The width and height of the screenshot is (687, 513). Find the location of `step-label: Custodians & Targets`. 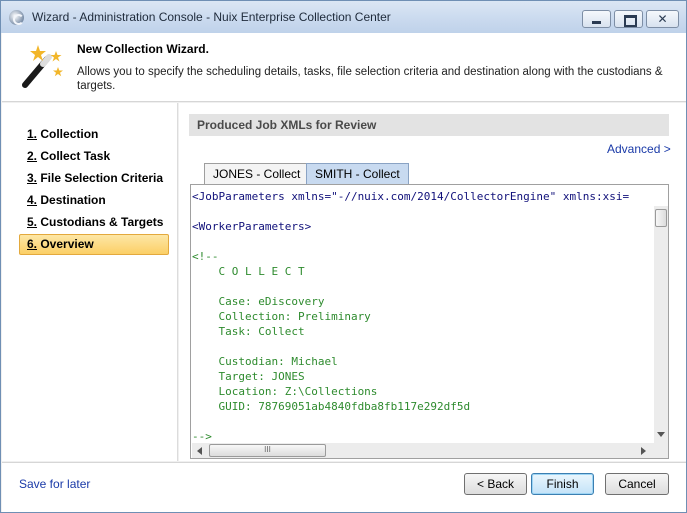

step-label: Custodians & Targets is located at coordinates (100, 222).